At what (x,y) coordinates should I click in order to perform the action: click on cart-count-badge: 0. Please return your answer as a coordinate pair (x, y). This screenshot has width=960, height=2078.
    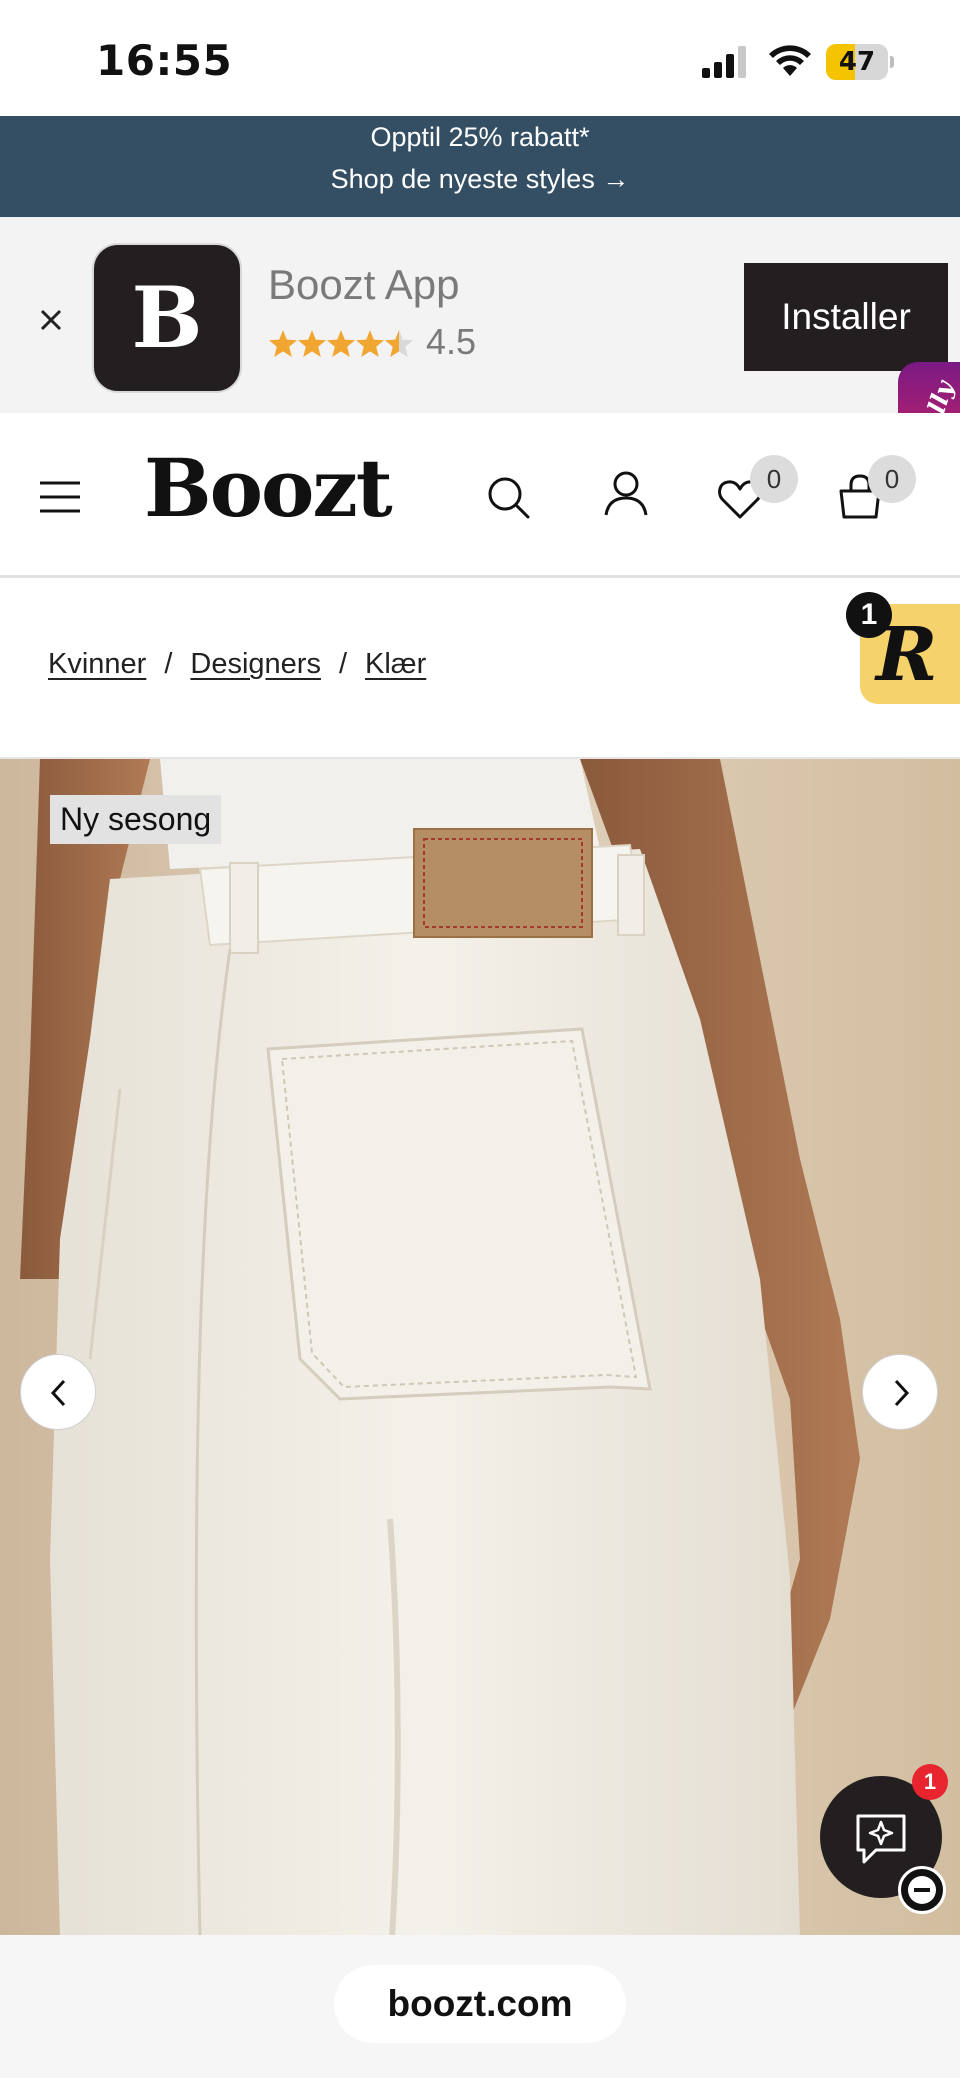
    Looking at the image, I should click on (892, 479).